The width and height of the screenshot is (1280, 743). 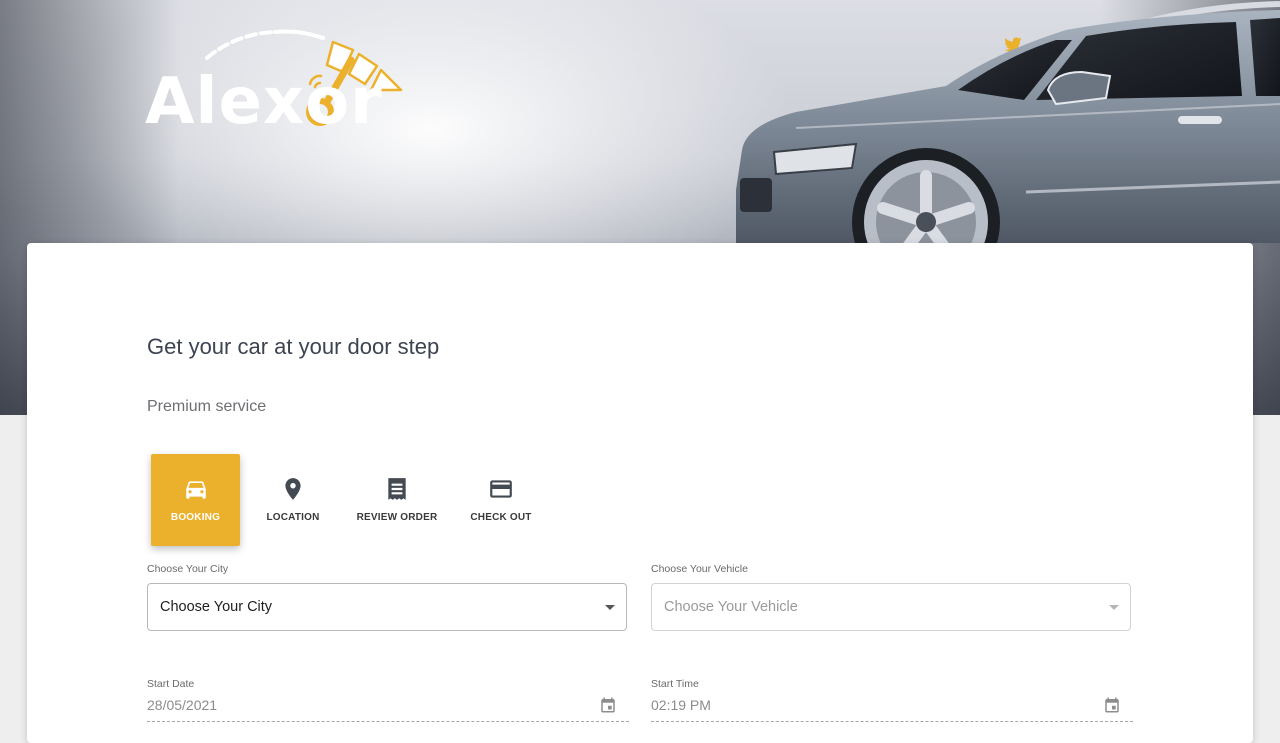 What do you see at coordinates (293, 517) in the screenshot?
I see `step-location-label: LOCATION` at bounding box center [293, 517].